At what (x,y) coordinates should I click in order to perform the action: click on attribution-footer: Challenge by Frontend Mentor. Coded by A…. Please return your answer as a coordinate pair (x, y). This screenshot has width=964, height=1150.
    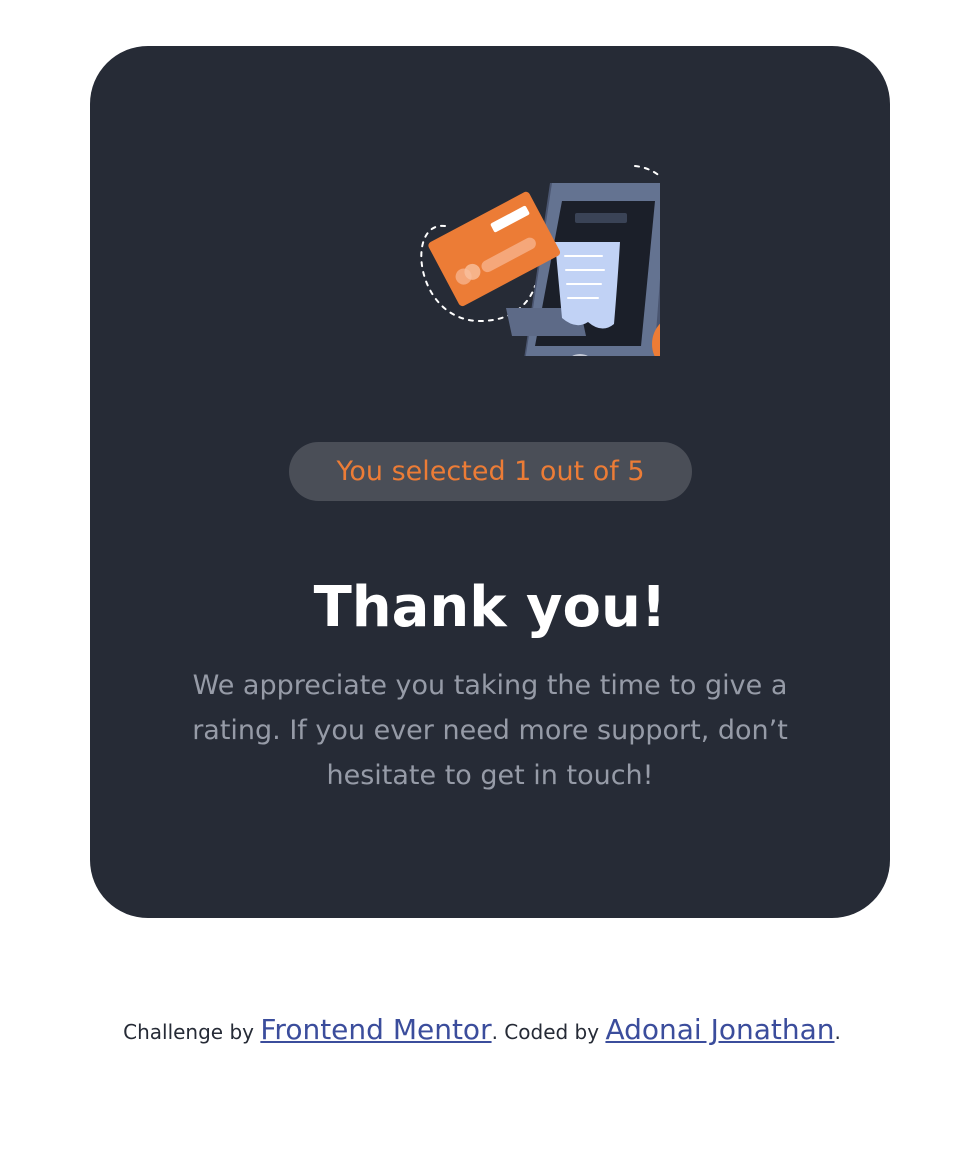
    Looking at the image, I should click on (482, 1031).